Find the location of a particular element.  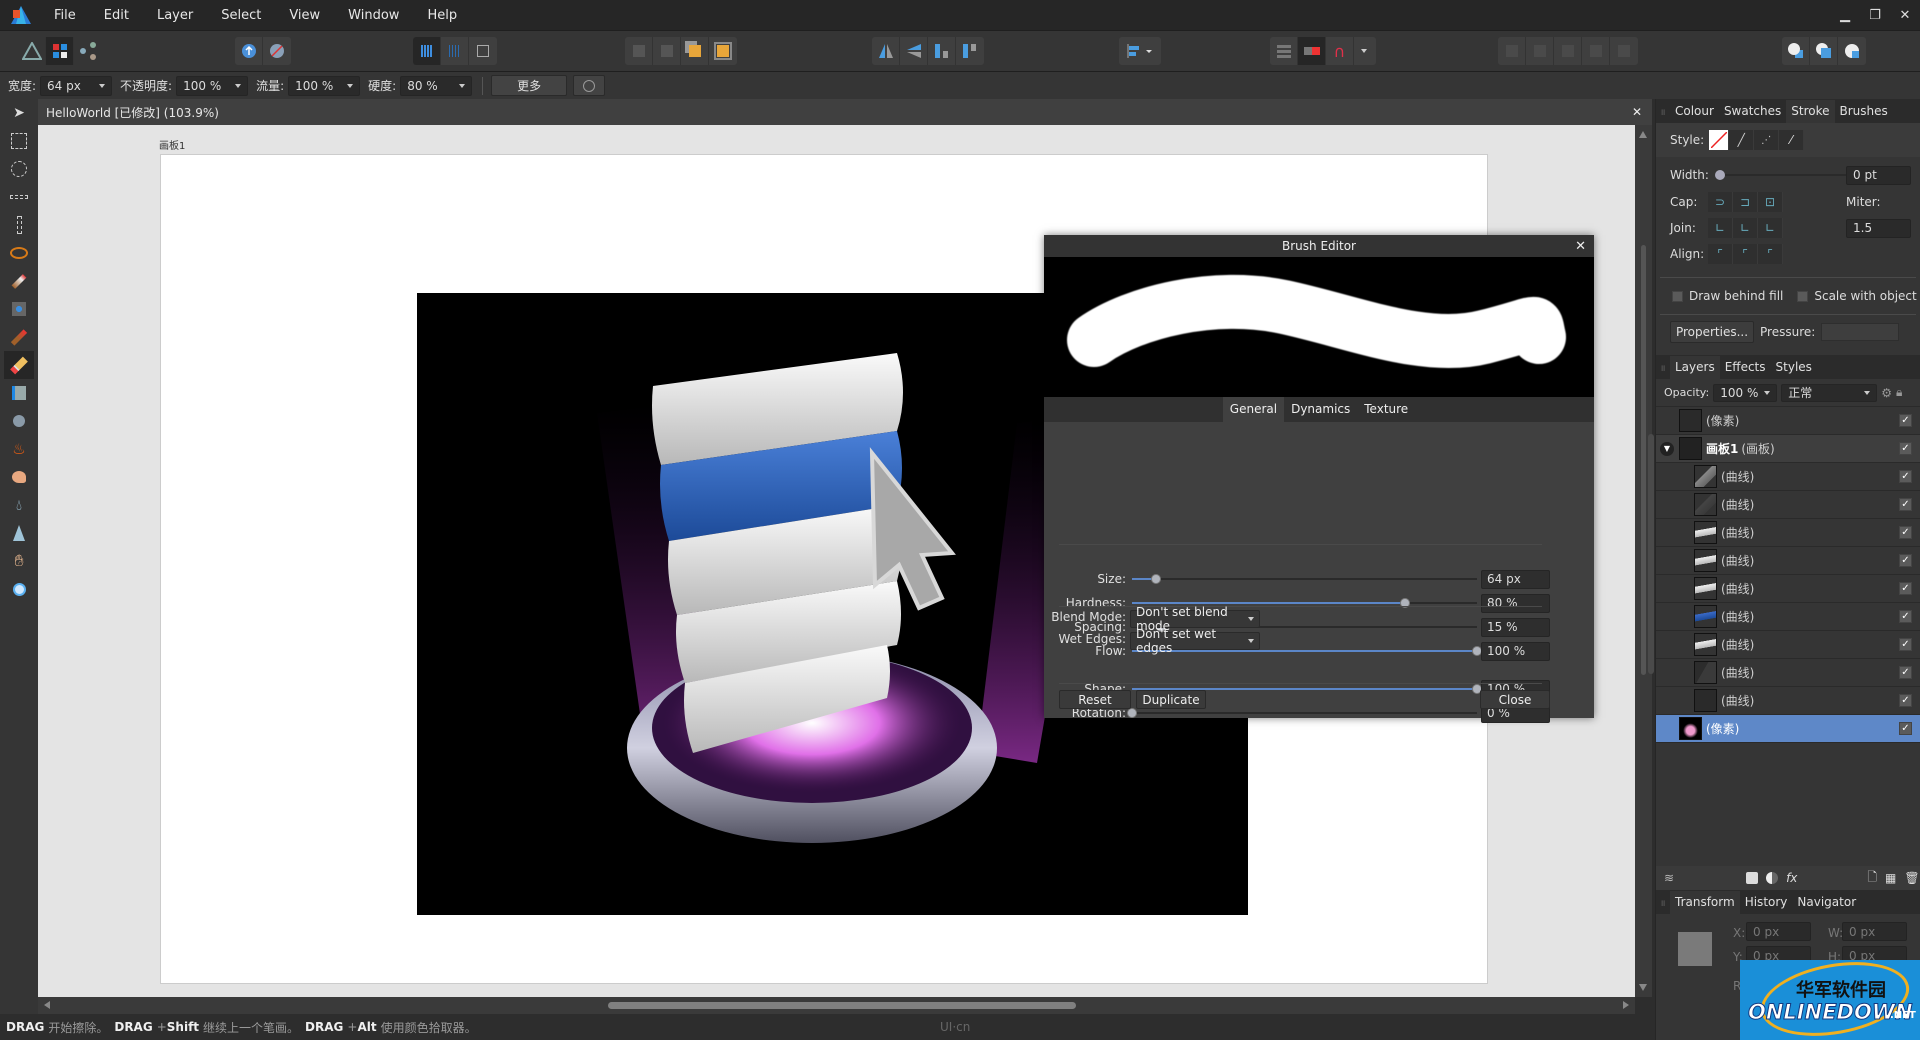

lasso-tool is located at coordinates (19, 253).